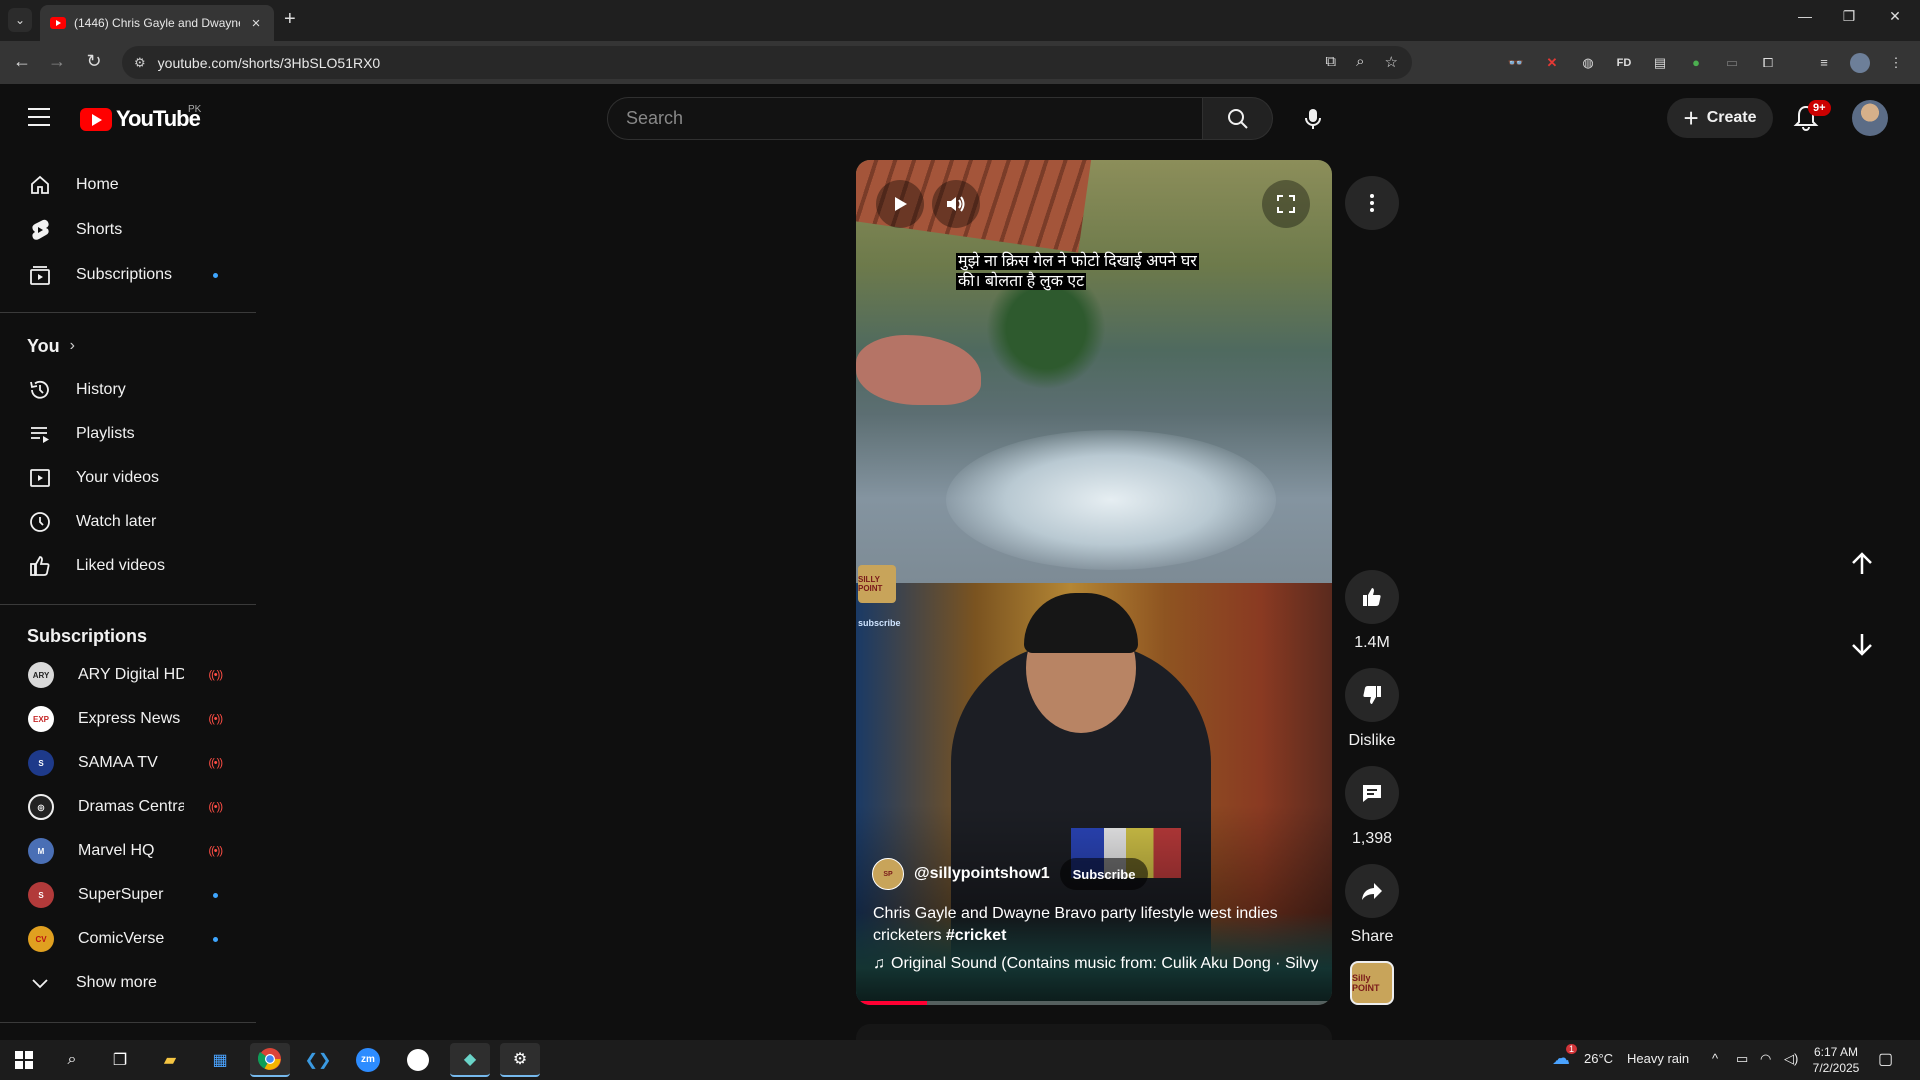  Describe the element at coordinates (1094, 1003) in the screenshot. I see `progress-bar` at that location.